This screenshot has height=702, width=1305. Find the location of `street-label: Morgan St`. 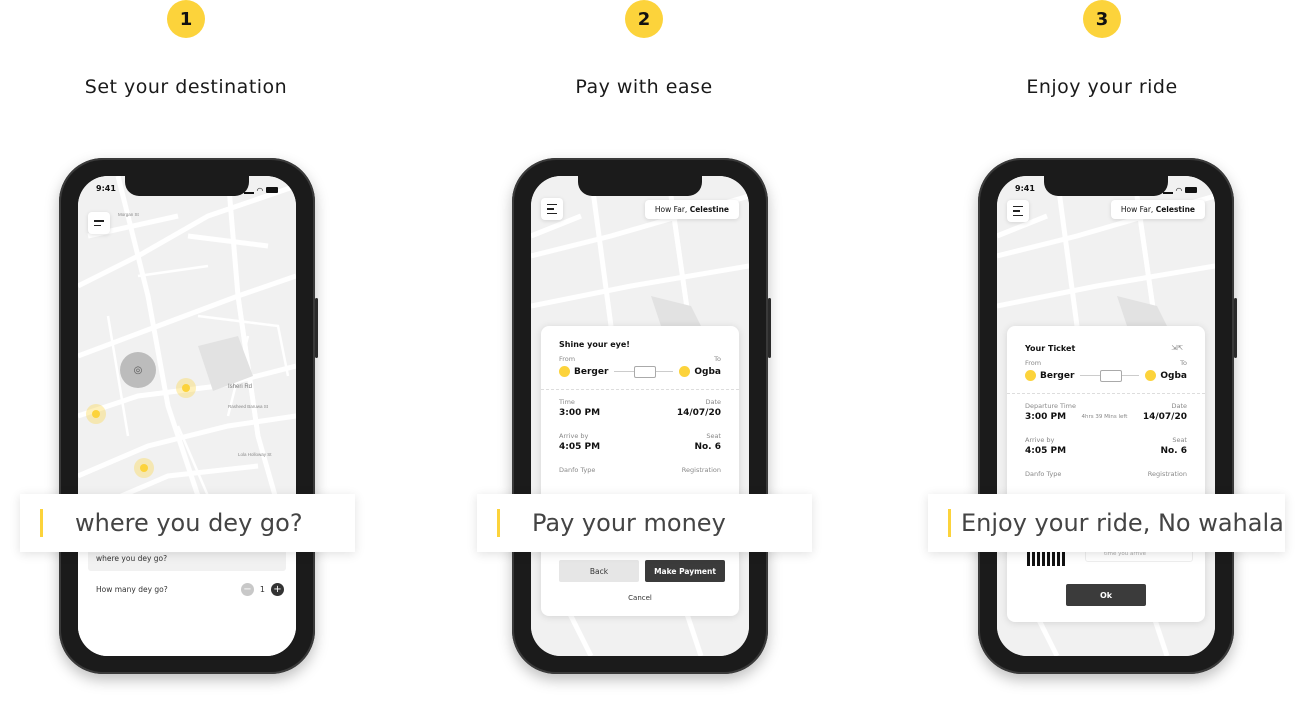

street-label: Morgan St is located at coordinates (129, 214).